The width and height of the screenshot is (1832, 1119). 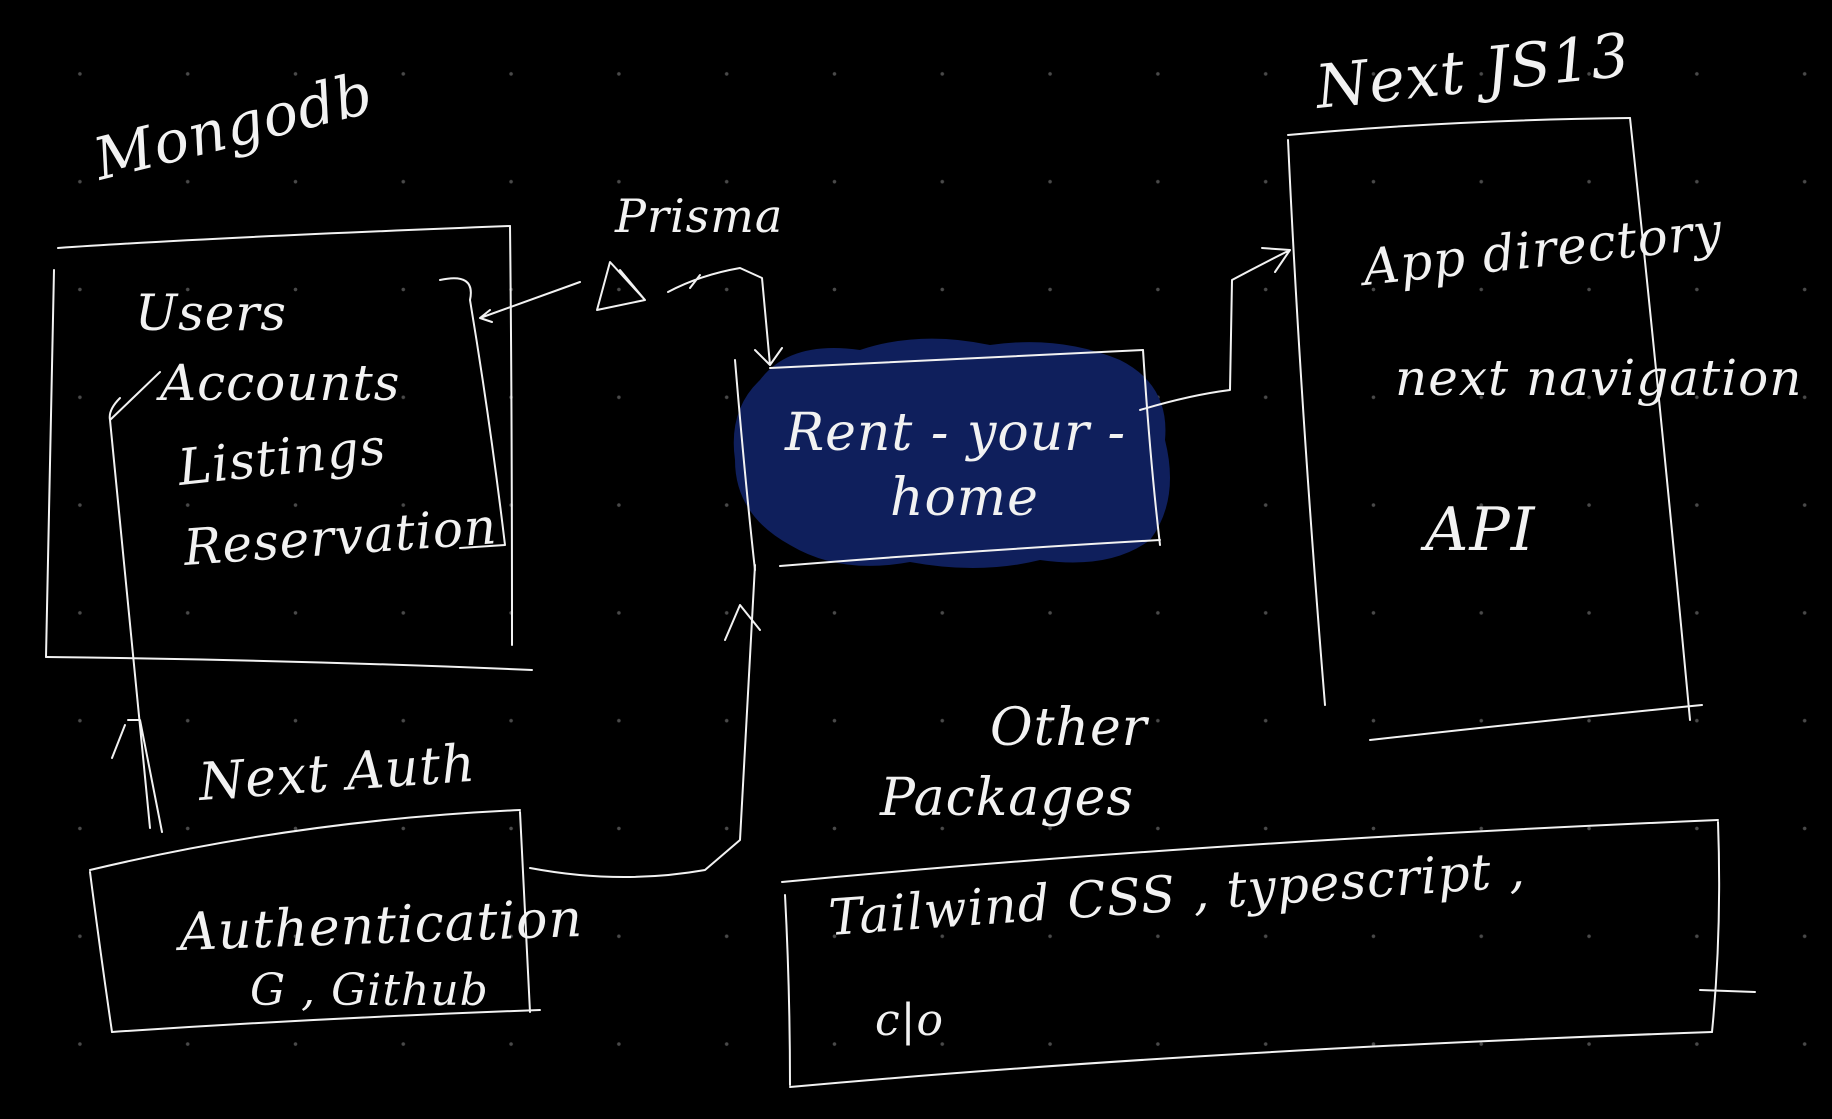 I want to click on nextauth-line2: G , Github, so click(x=369, y=990).